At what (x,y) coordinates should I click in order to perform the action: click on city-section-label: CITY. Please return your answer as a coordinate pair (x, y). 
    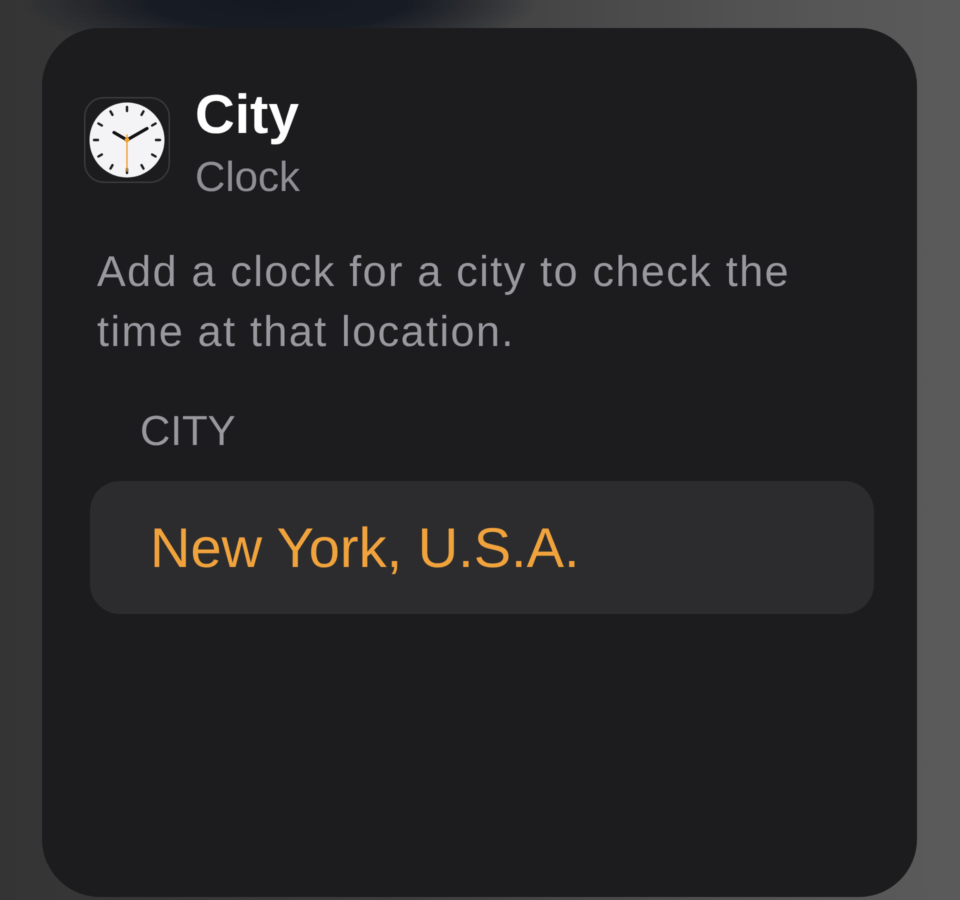
    Looking at the image, I should click on (188, 431).